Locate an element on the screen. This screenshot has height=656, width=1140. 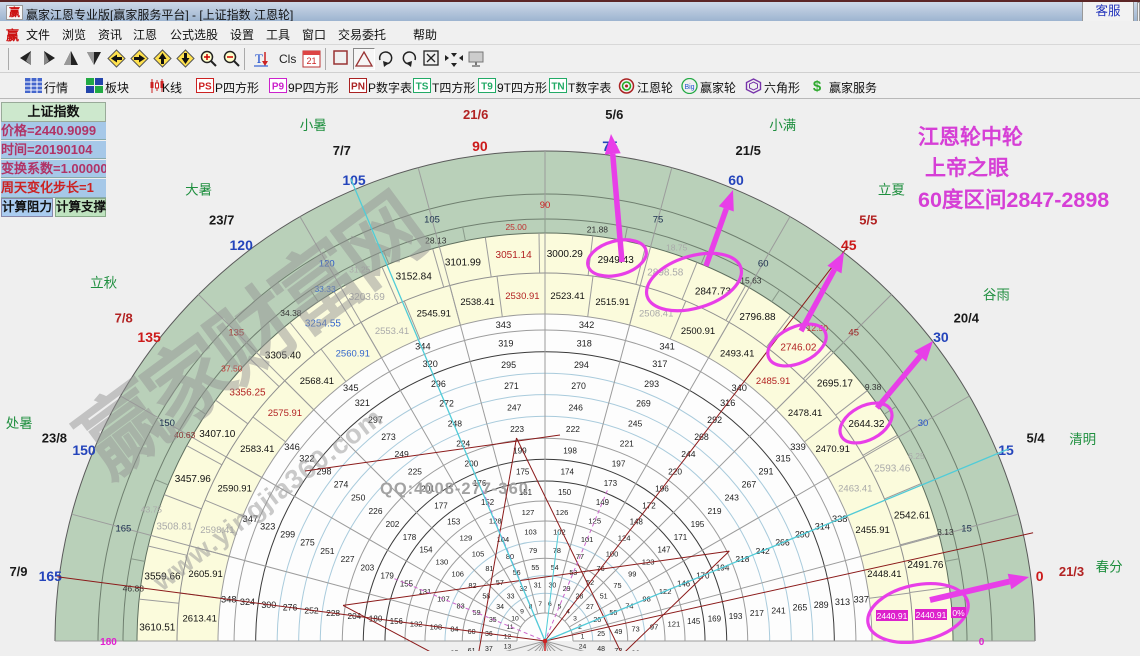
svg-text: 135 is located at coordinates (149, 337).